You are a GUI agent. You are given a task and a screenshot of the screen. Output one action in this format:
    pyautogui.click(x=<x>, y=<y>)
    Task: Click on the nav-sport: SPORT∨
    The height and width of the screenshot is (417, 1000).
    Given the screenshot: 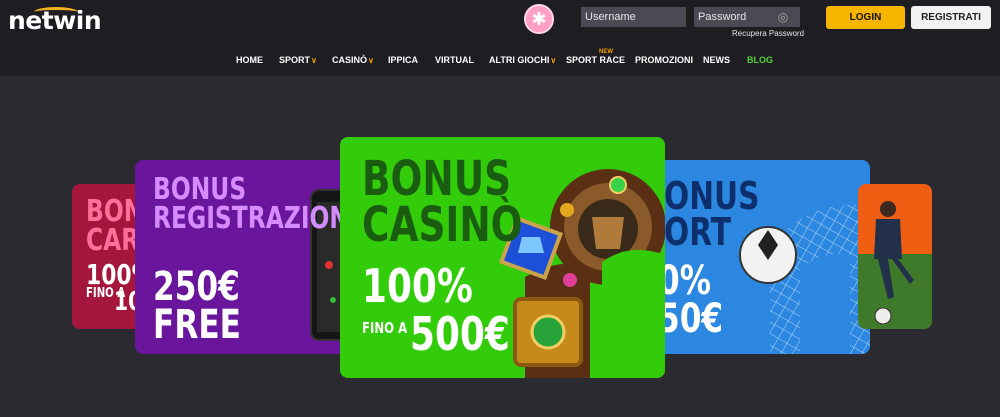 What is the action you would take?
    pyautogui.click(x=298, y=60)
    